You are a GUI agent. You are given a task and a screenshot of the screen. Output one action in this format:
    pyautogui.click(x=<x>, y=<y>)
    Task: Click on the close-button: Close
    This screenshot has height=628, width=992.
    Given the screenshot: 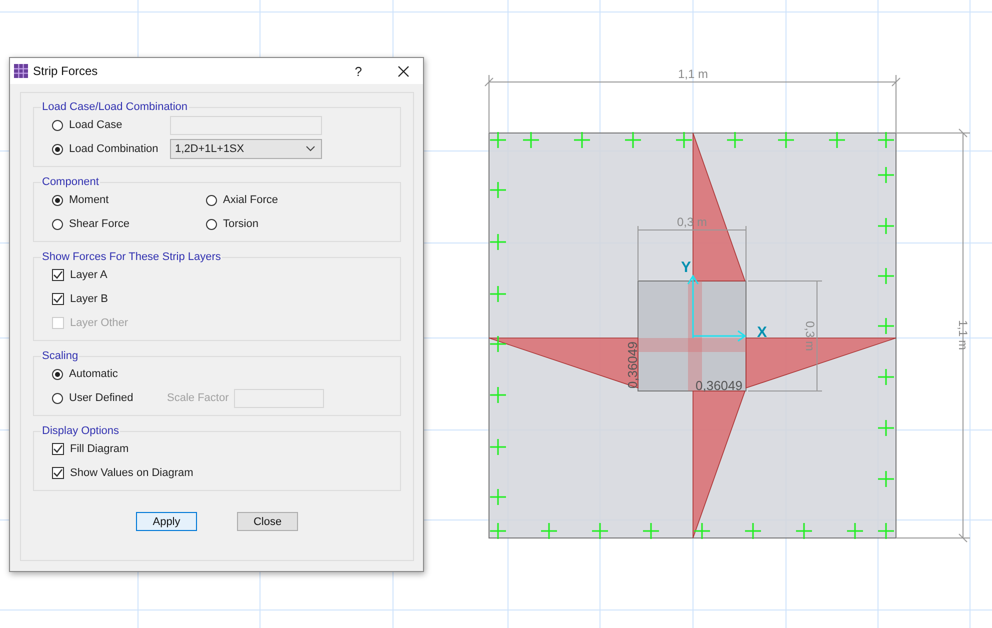 What is the action you would take?
    pyautogui.click(x=267, y=521)
    